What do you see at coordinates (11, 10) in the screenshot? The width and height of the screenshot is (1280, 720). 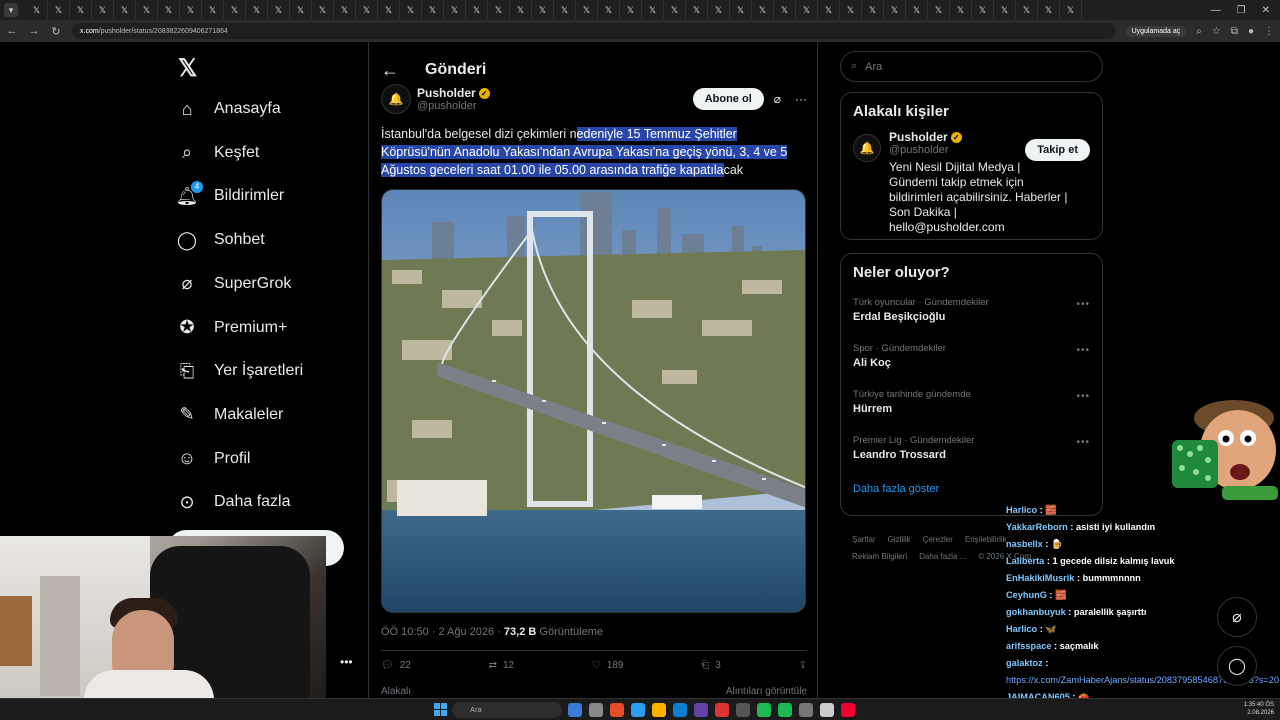 I see `tab-menu-icon: ▾` at bounding box center [11, 10].